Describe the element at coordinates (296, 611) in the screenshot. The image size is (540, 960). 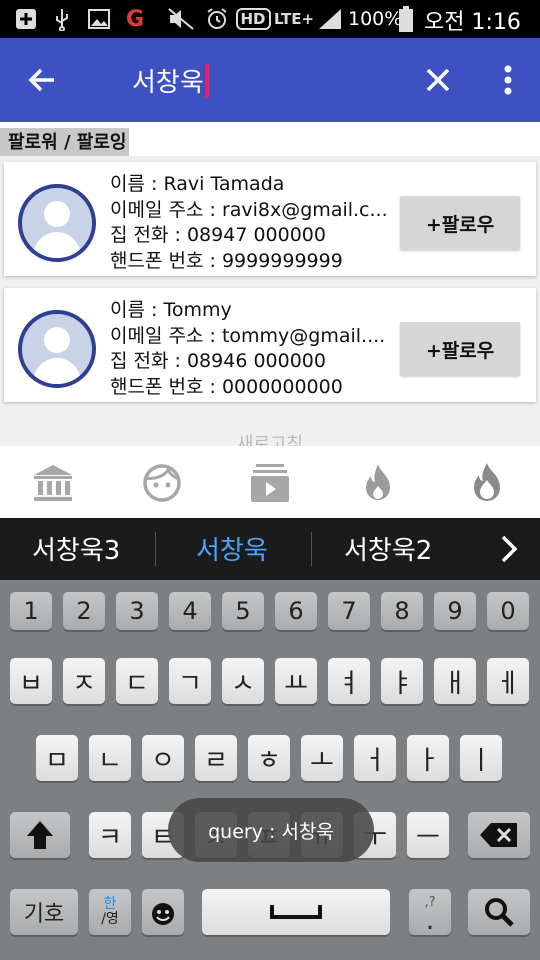
I see `key-6: 6` at that location.